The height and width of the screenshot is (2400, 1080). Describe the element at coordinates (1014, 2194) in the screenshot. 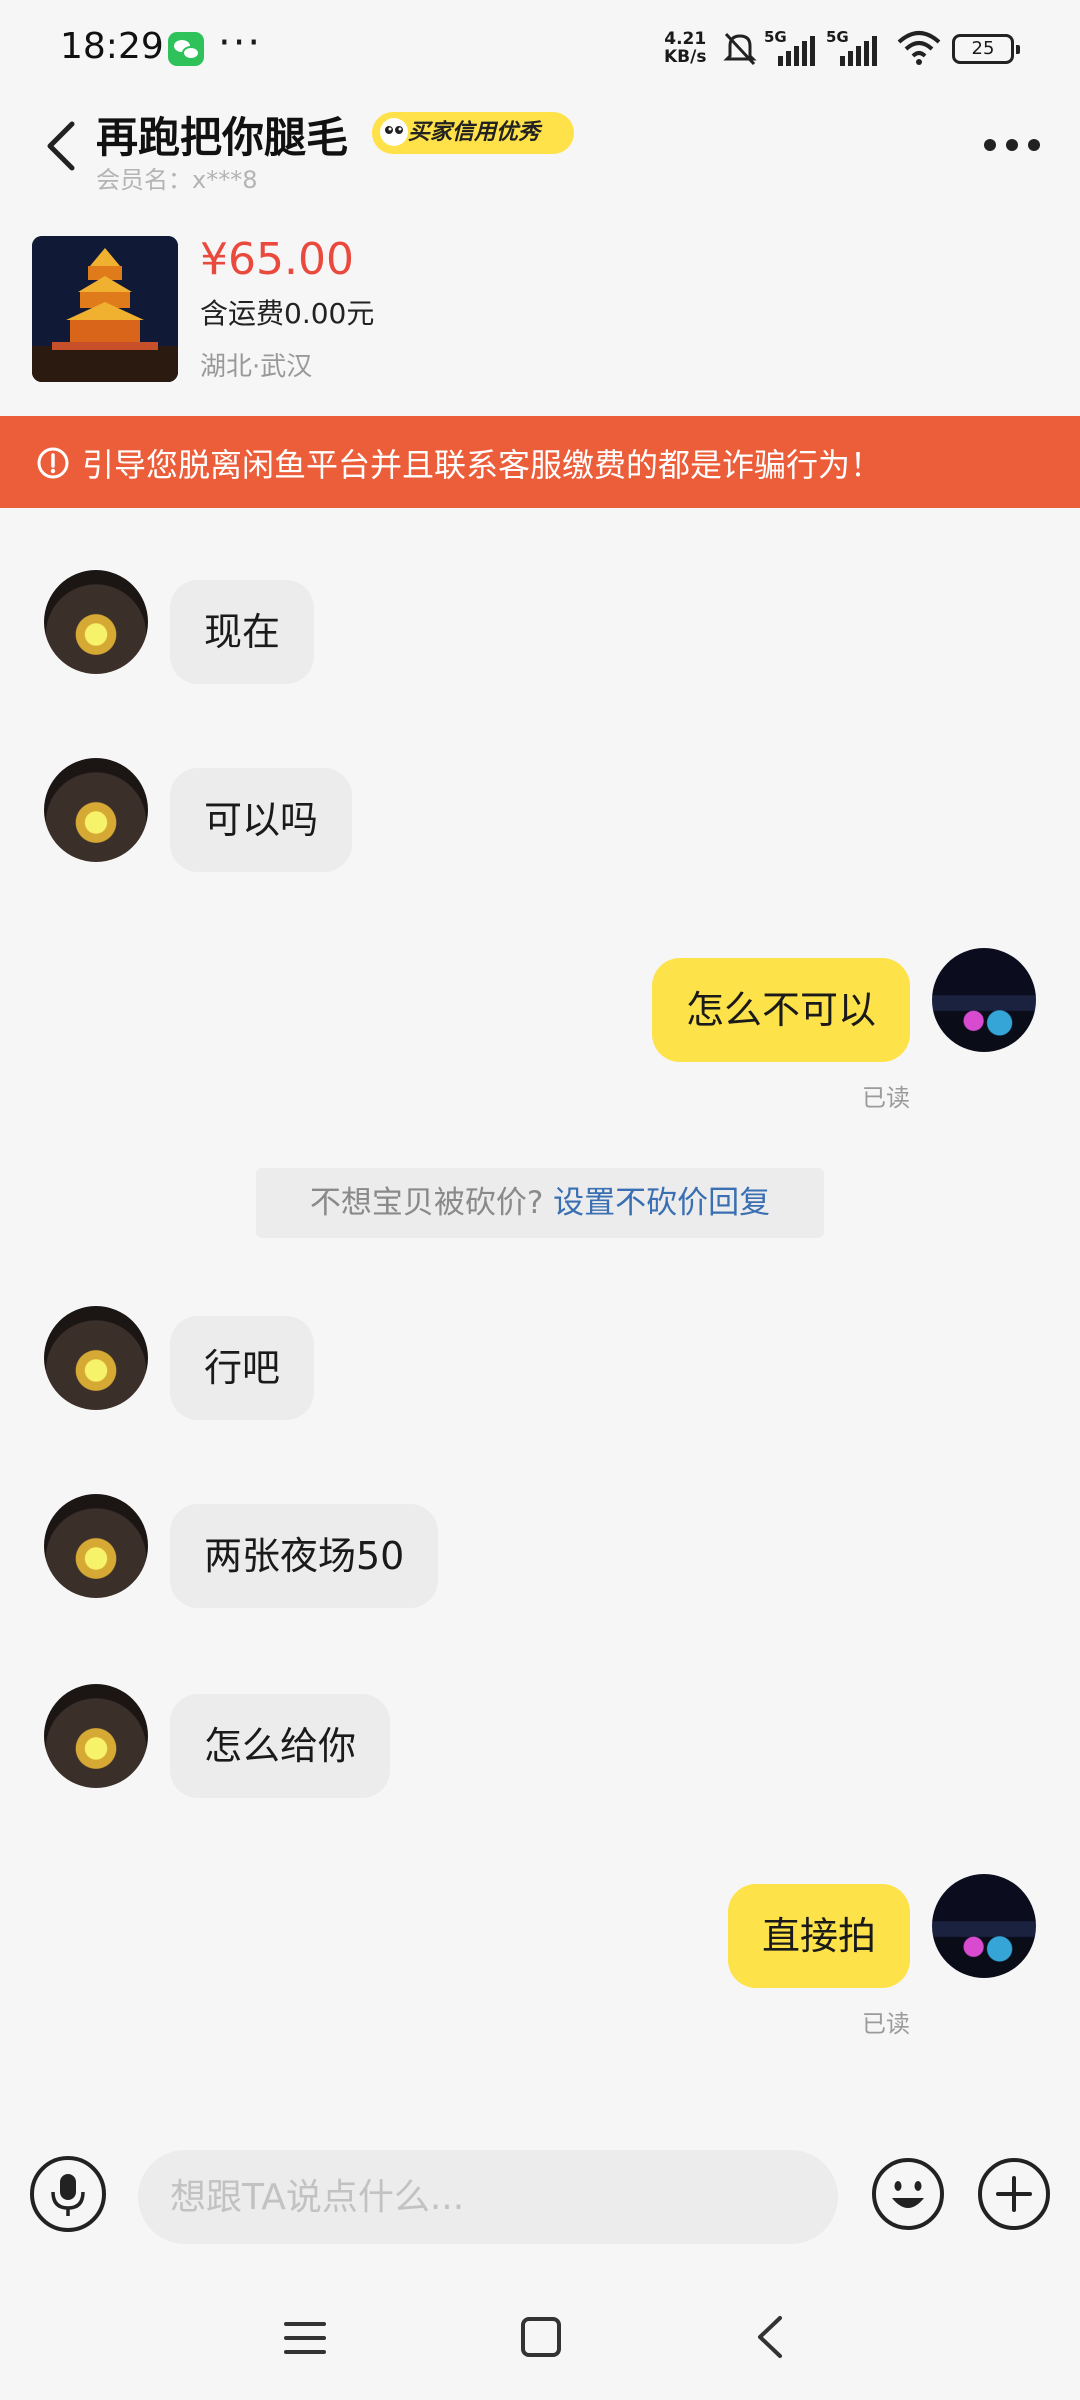

I see `plus-circle-icon` at that location.